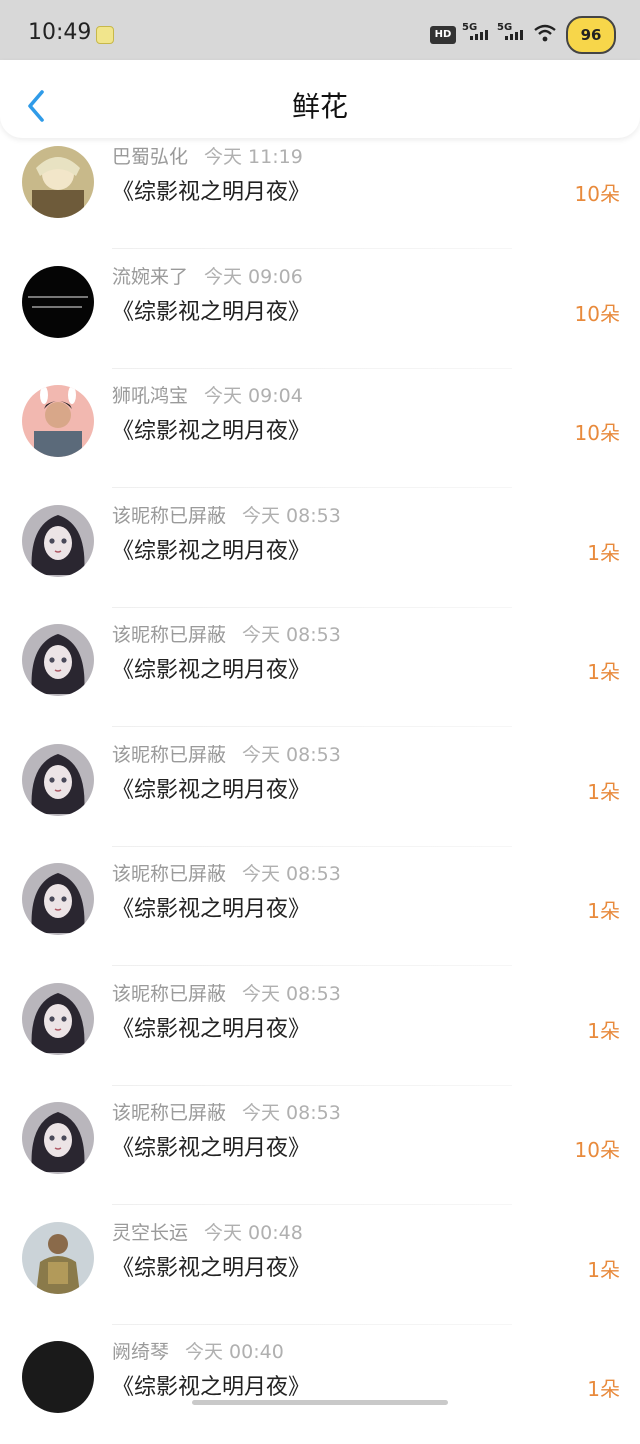 The image size is (640, 1444). What do you see at coordinates (253, 1232) in the screenshot?
I see `gift-time: 今天 00:48` at bounding box center [253, 1232].